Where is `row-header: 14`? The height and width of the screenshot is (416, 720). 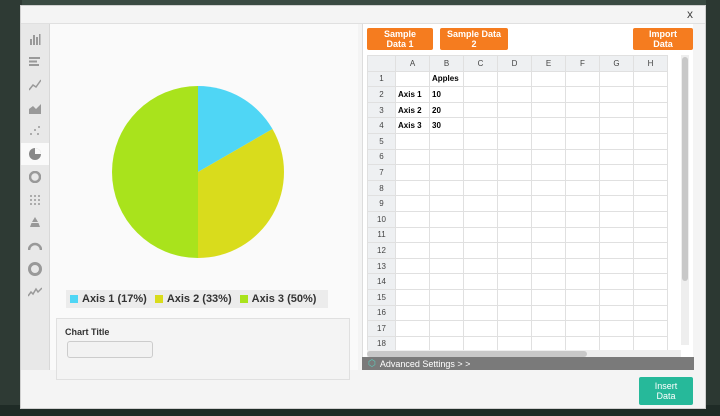 row-header: 14 is located at coordinates (381, 281).